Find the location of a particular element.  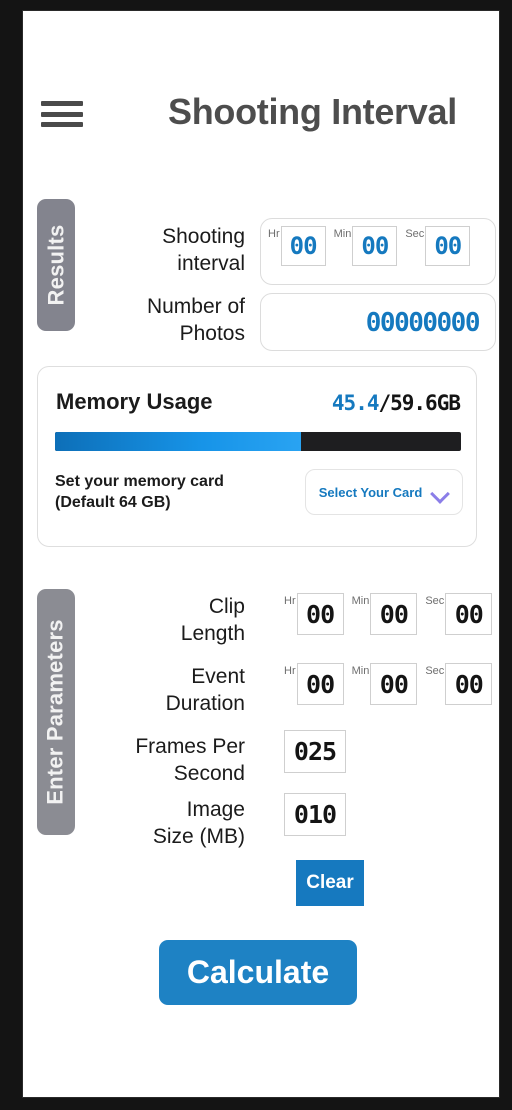

select-card-dropdown-label: Select Your Card is located at coordinates (370, 492).